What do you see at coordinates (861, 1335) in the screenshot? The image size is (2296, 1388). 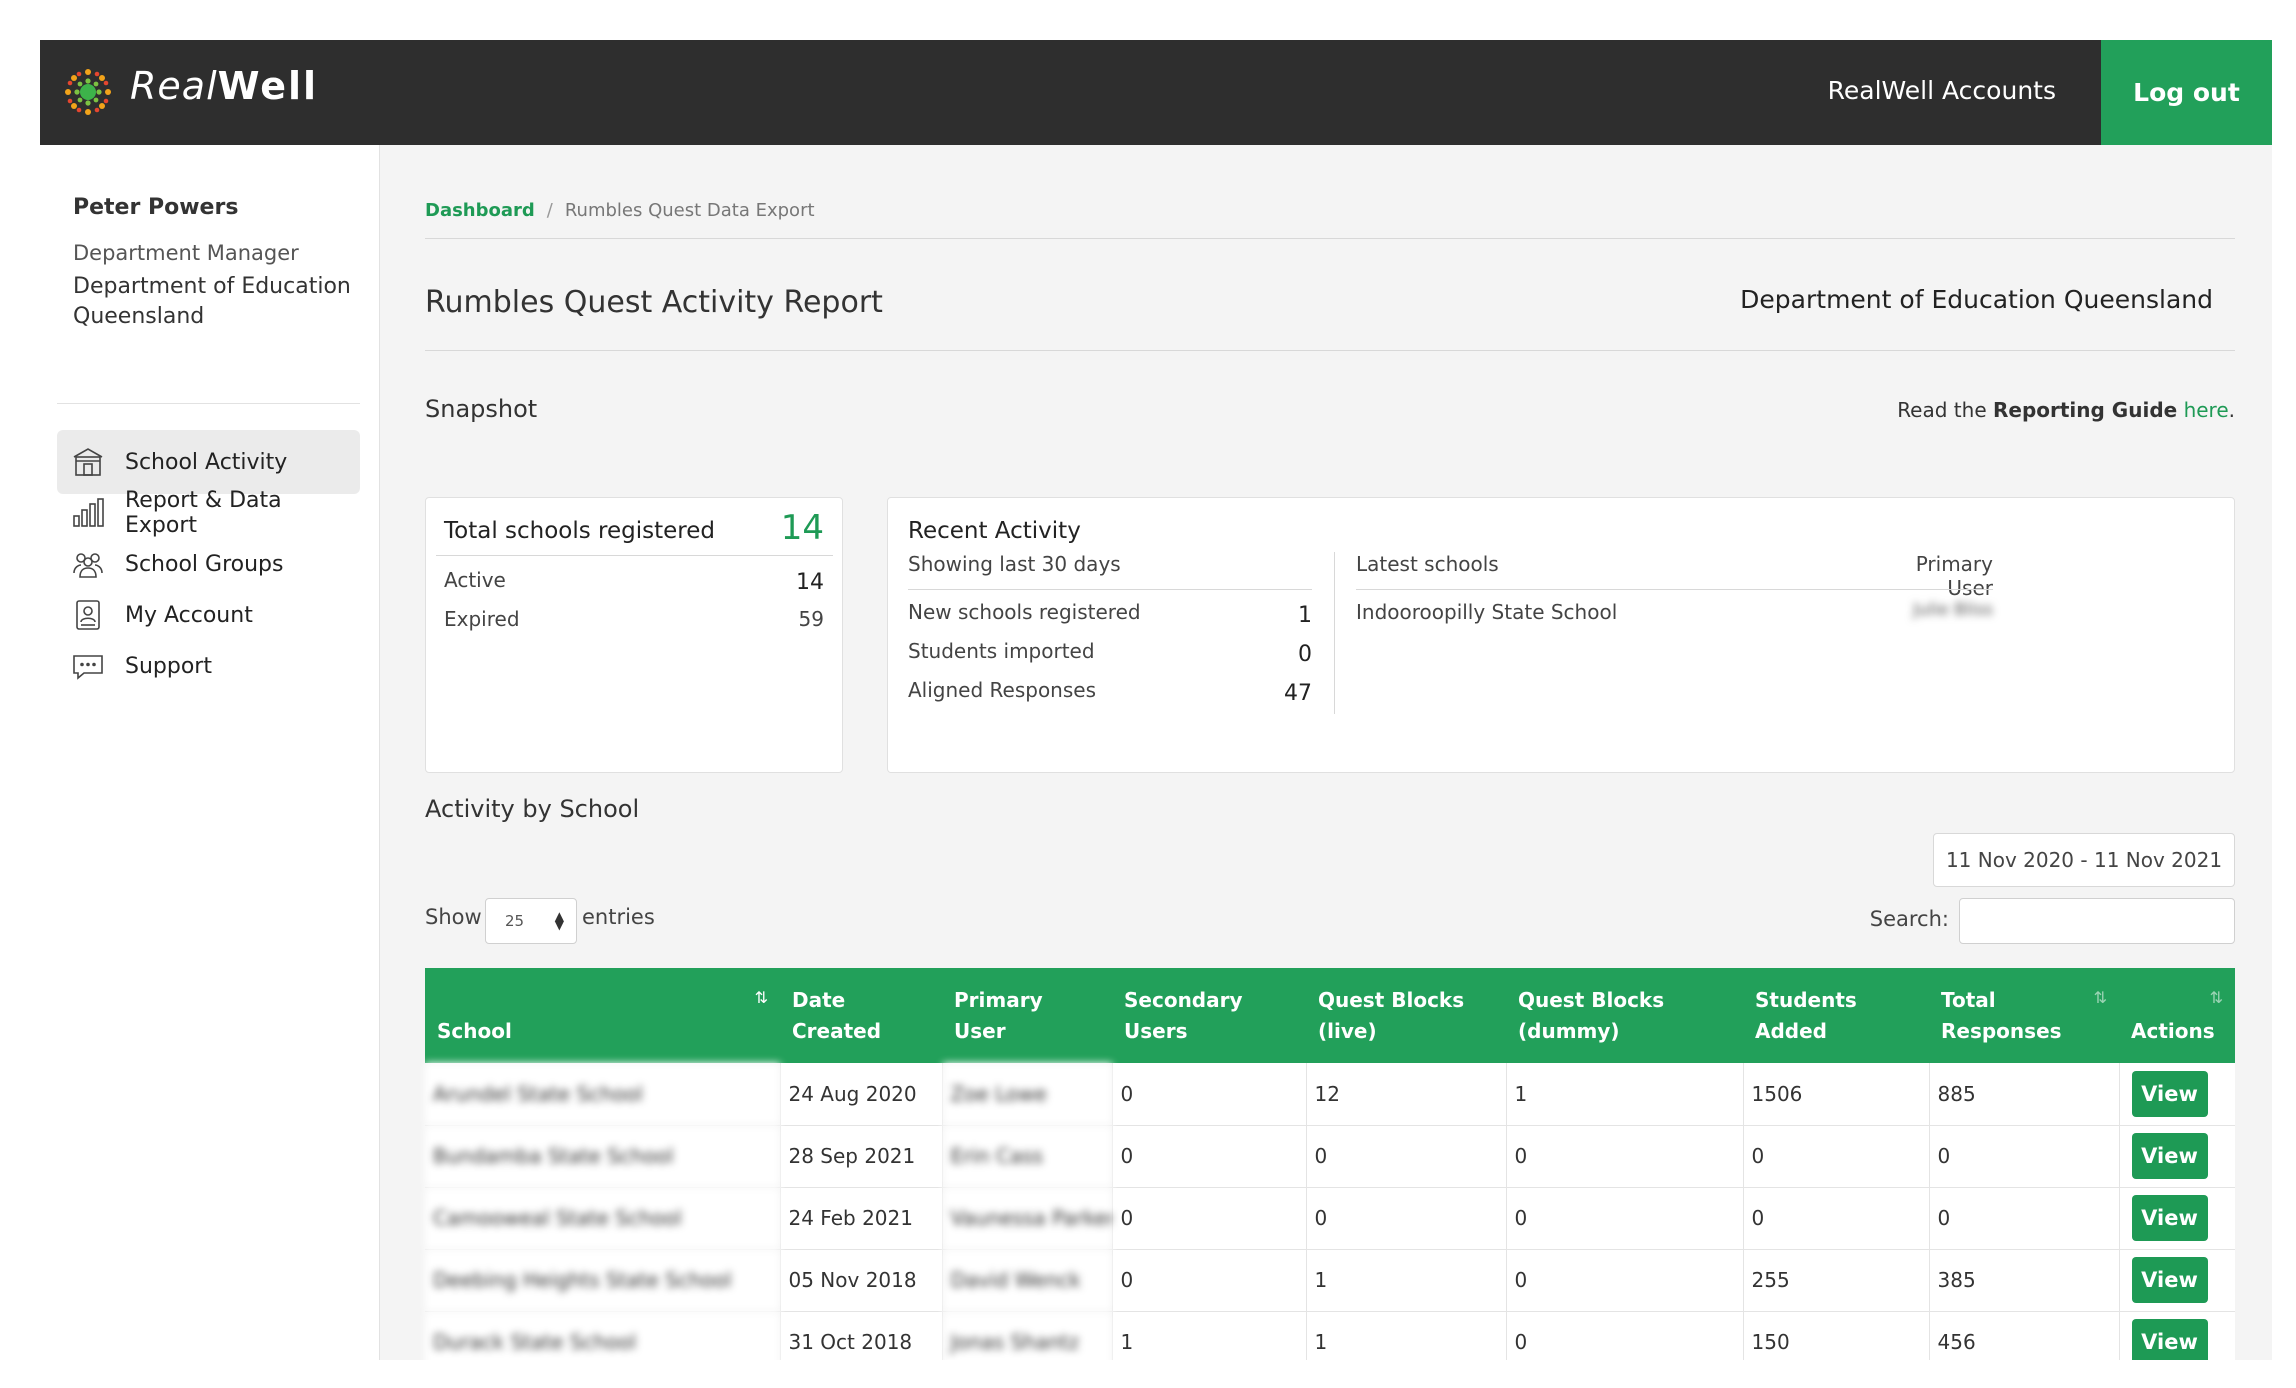 I see `date-created-cell: 31 Oct 2018` at bounding box center [861, 1335].